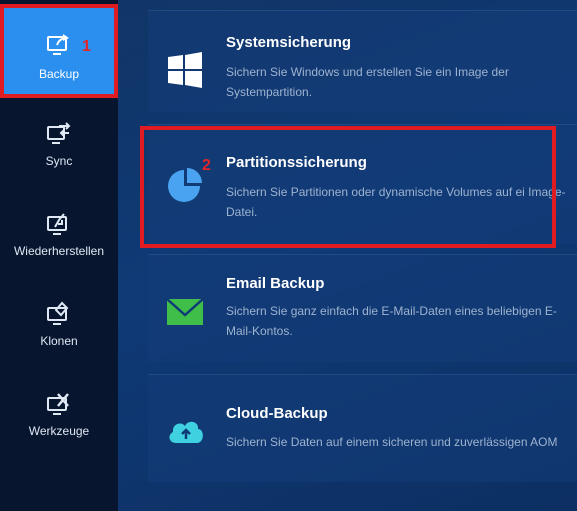 This screenshot has width=577, height=511. I want to click on cloud-upload-icon, so click(186, 432).